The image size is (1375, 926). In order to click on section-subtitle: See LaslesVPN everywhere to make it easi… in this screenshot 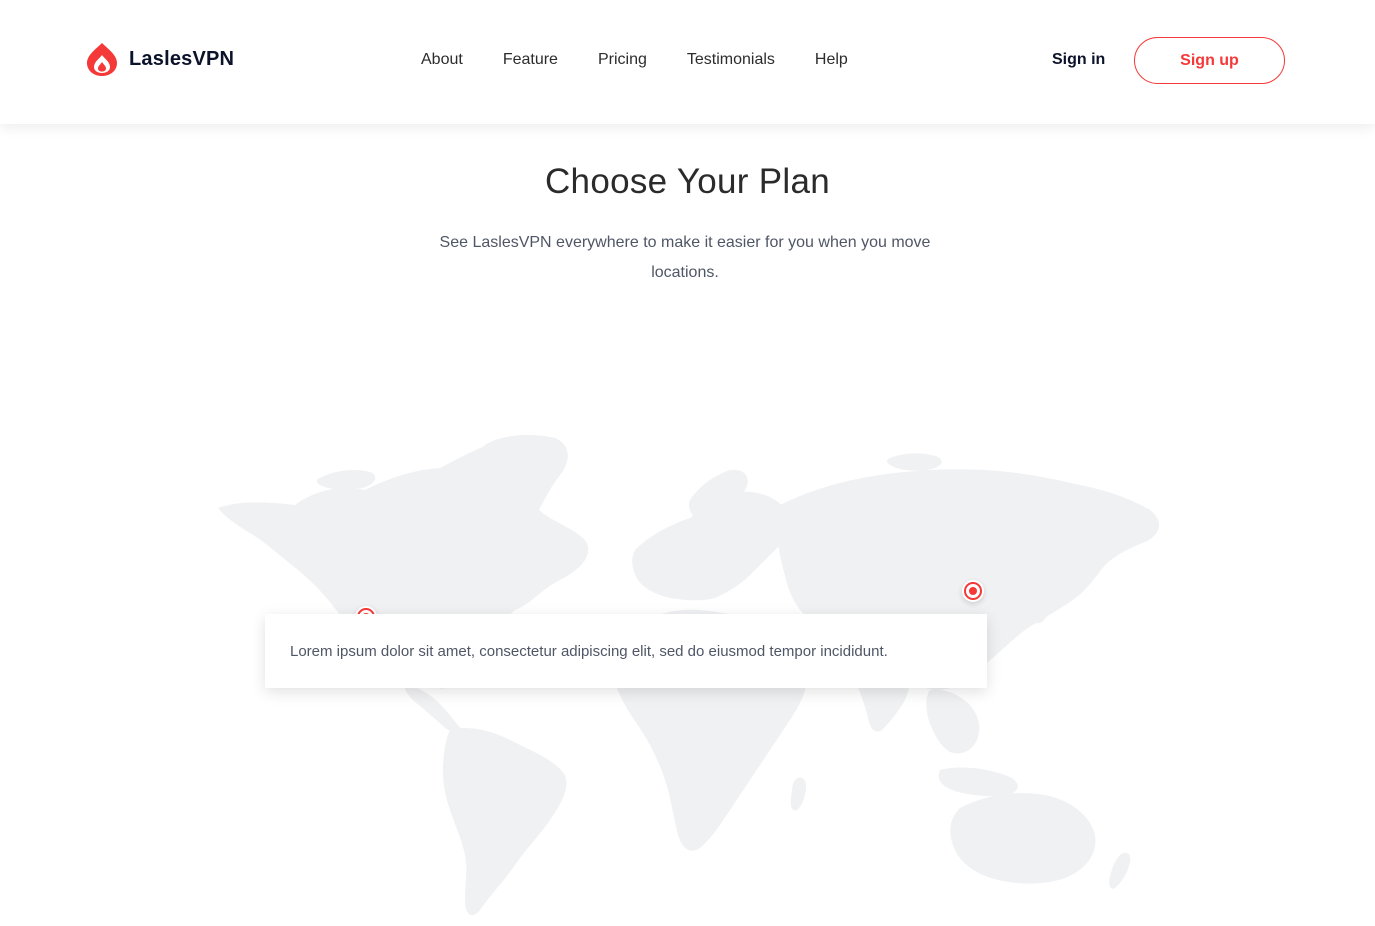, I will do `click(685, 257)`.